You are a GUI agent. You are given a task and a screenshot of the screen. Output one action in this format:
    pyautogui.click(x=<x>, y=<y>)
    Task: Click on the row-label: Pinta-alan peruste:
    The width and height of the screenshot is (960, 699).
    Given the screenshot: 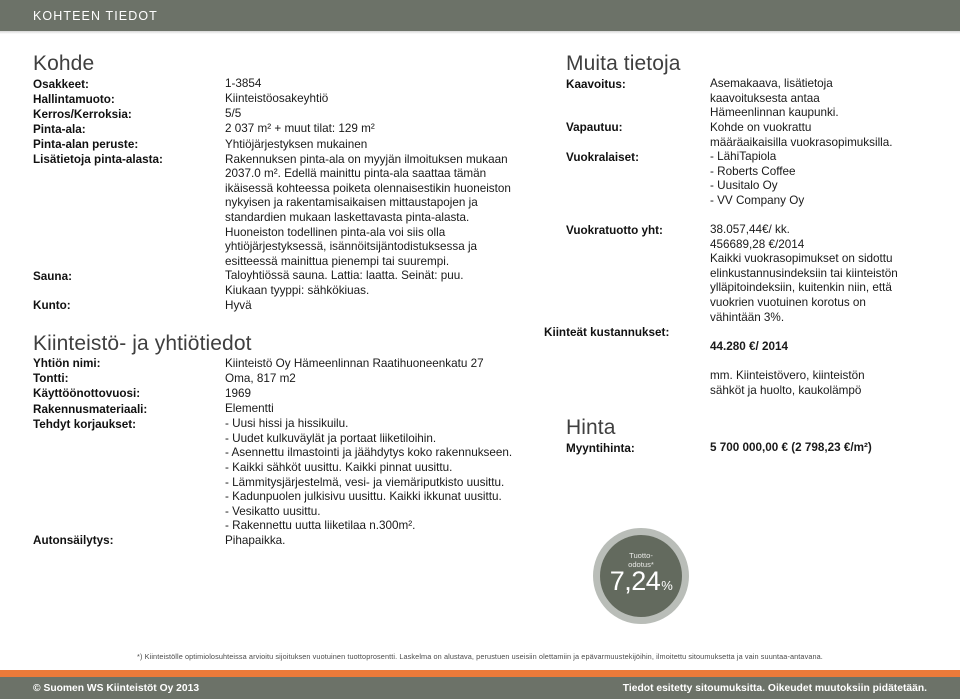 What is the action you would take?
    pyautogui.click(x=86, y=145)
    